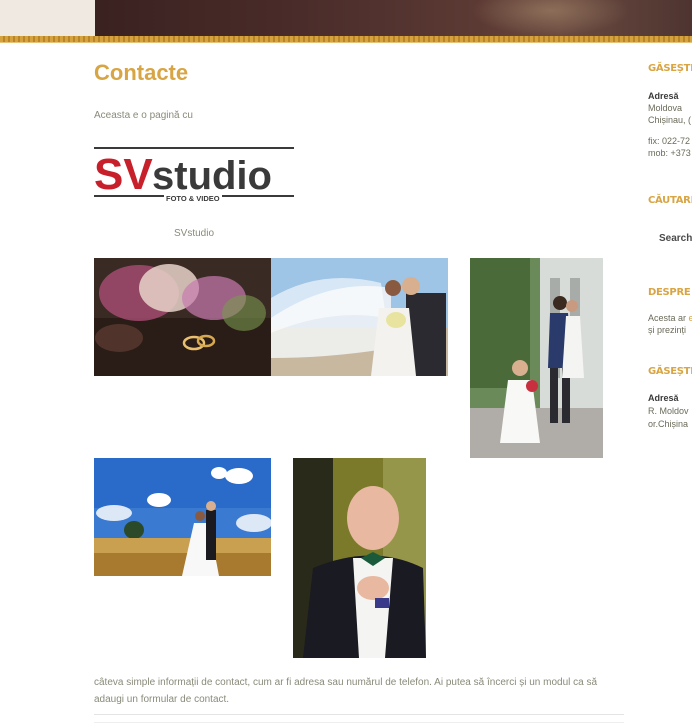 This screenshot has height=727, width=692. I want to click on sidebar-address2-line1: R. Moldov, so click(668, 411).